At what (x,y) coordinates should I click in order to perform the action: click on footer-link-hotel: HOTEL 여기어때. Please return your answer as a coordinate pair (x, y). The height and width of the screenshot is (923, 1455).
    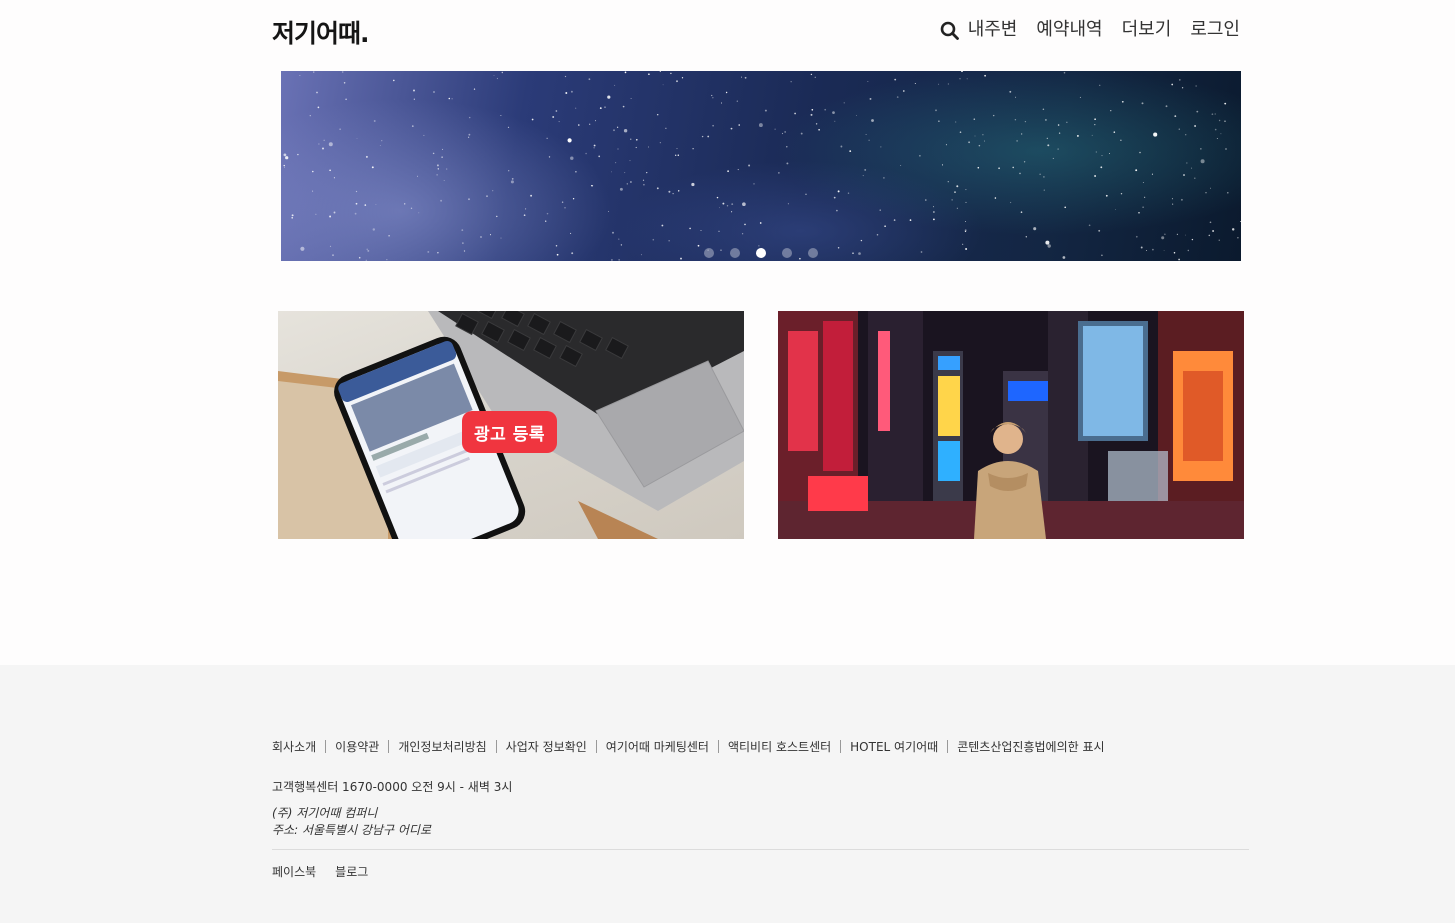
    Looking at the image, I should click on (894, 746).